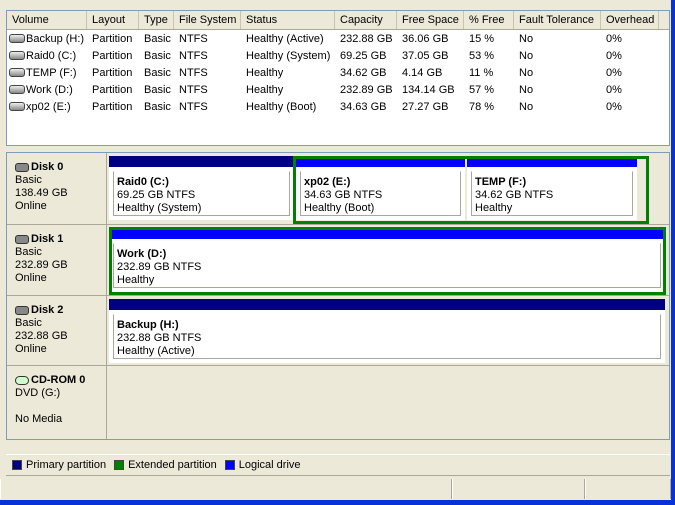 The image size is (675, 505). Describe the element at coordinates (514, 195) in the screenshot. I see `partition-size: 34.62 GB NTFS` at that location.